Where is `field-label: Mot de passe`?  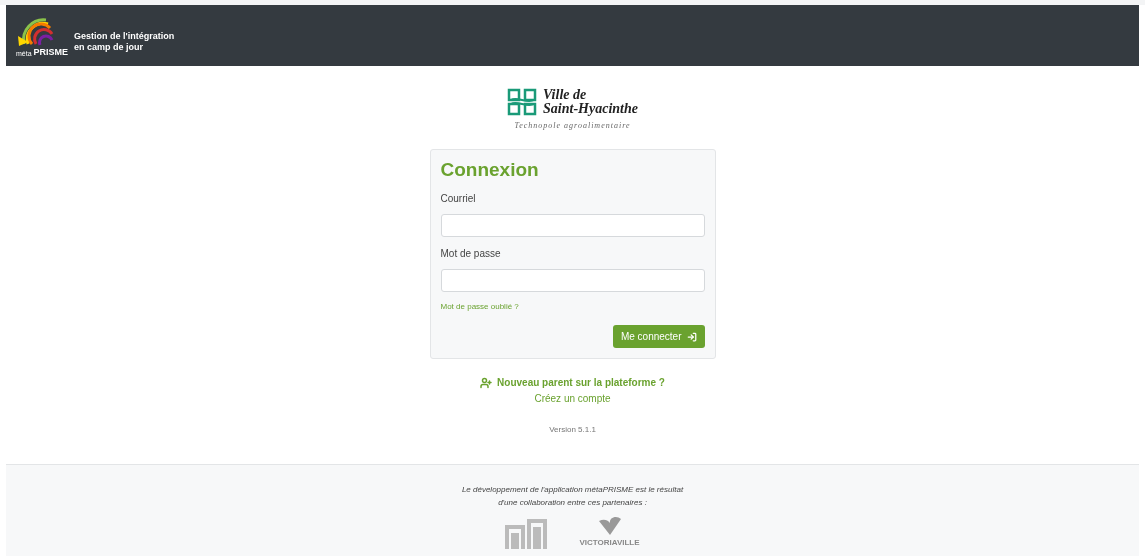 field-label: Mot de passe is located at coordinates (470, 254).